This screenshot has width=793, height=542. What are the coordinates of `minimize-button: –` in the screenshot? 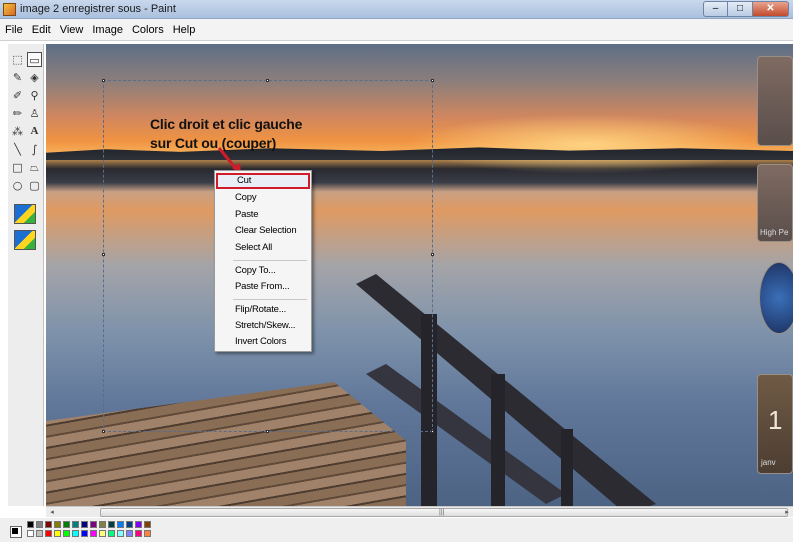 It's located at (715, 9).